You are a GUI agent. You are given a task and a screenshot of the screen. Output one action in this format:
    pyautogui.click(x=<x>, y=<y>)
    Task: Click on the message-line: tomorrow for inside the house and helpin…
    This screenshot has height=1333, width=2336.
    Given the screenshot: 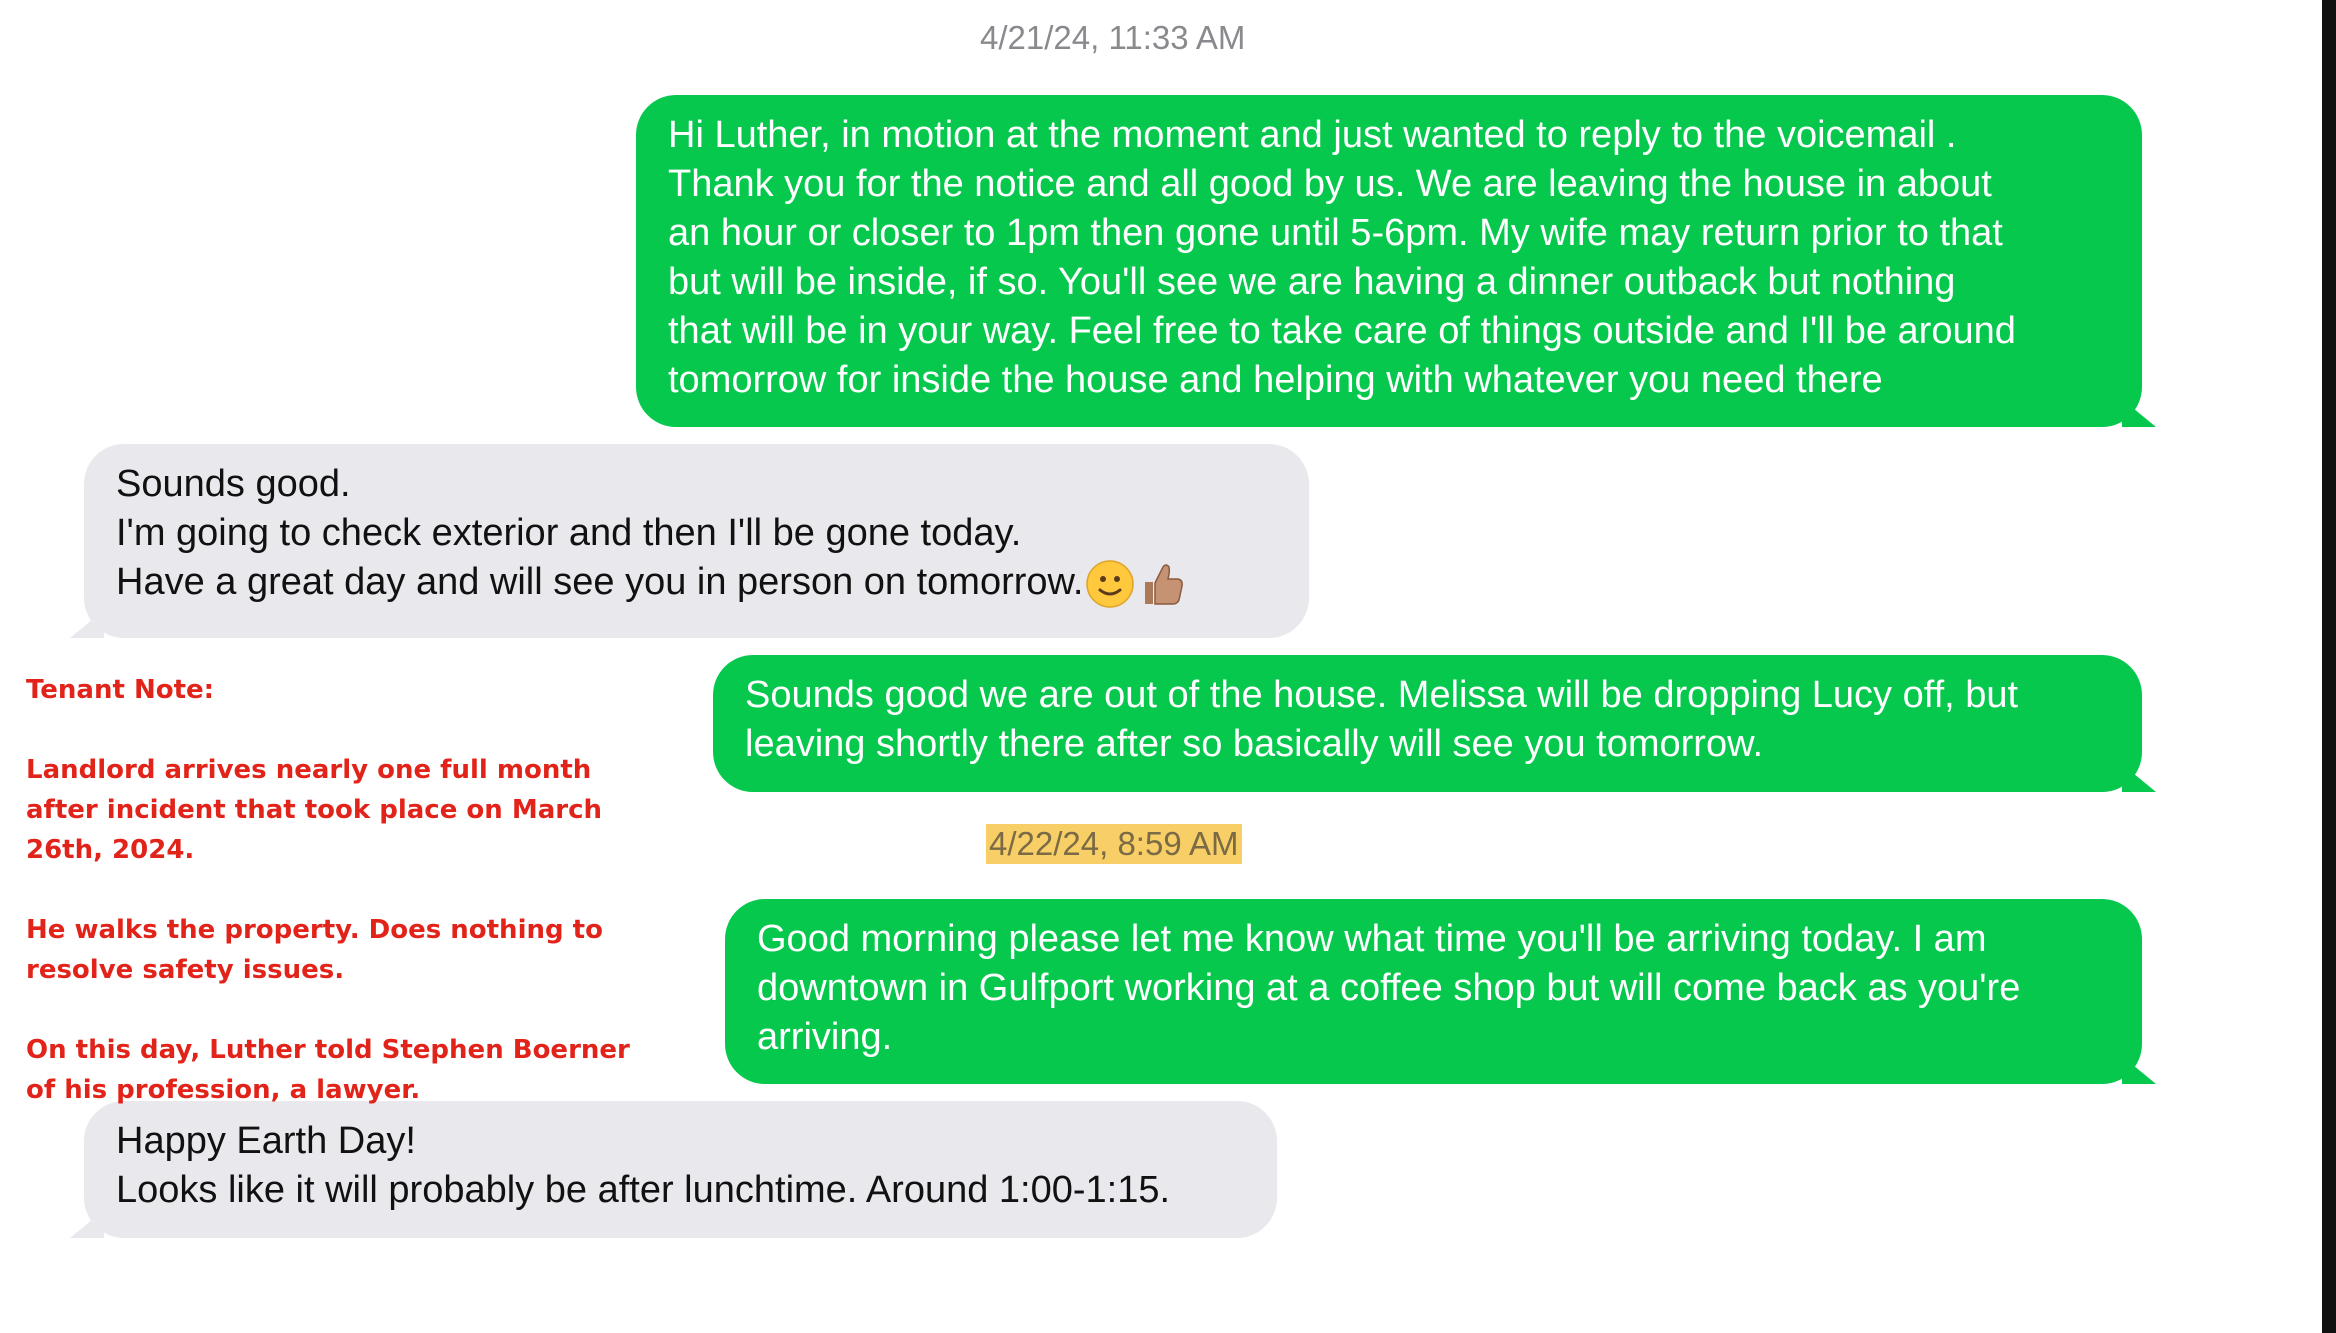 What is the action you would take?
    pyautogui.click(x=1275, y=380)
    